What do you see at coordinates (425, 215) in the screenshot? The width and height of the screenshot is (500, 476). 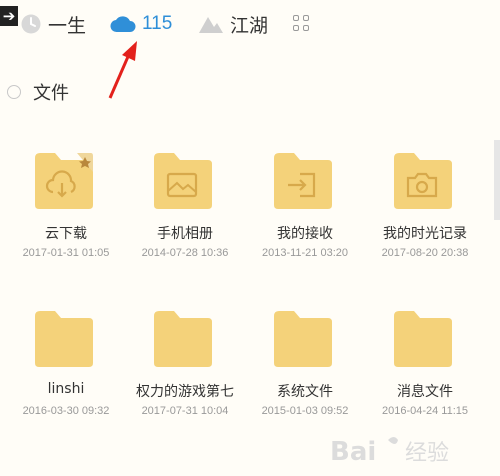 I see `folder-item: 我的时光记录 2017-08-20 20:38` at bounding box center [425, 215].